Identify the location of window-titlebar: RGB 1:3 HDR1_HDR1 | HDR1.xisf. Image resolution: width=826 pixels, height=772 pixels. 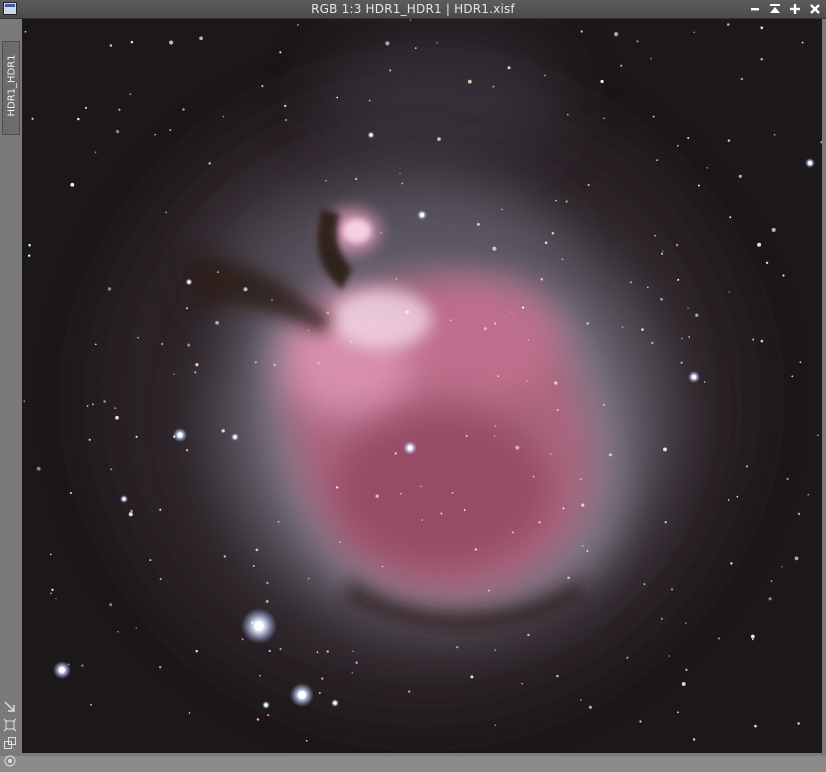
(413, 9).